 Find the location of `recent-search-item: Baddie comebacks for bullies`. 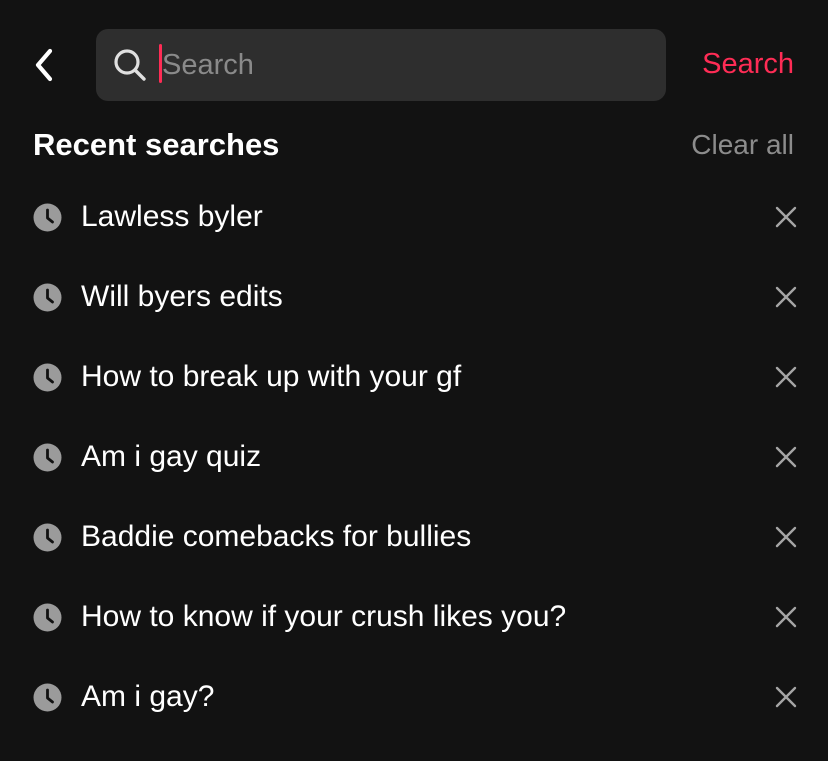

recent-search-item: Baddie comebacks for bullies is located at coordinates (414, 537).